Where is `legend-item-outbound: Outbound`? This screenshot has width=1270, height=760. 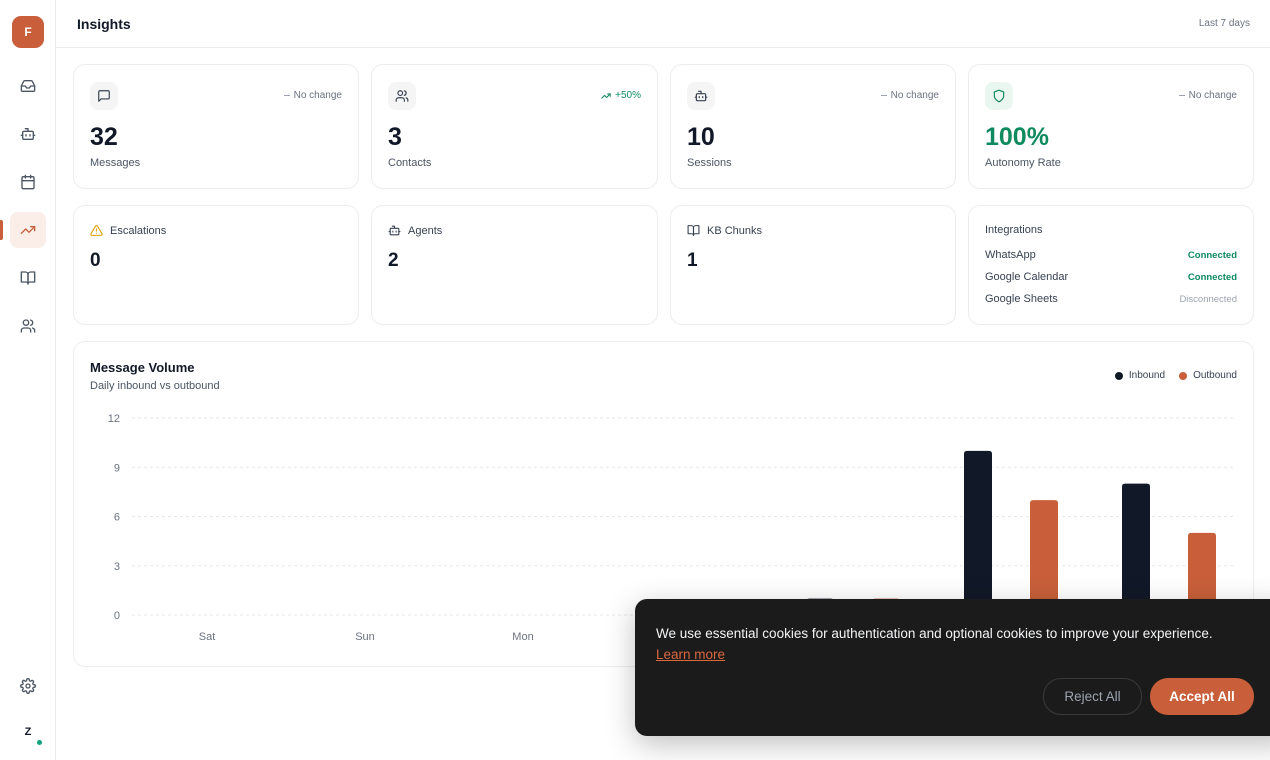
legend-item-outbound: Outbound is located at coordinates (1208, 375).